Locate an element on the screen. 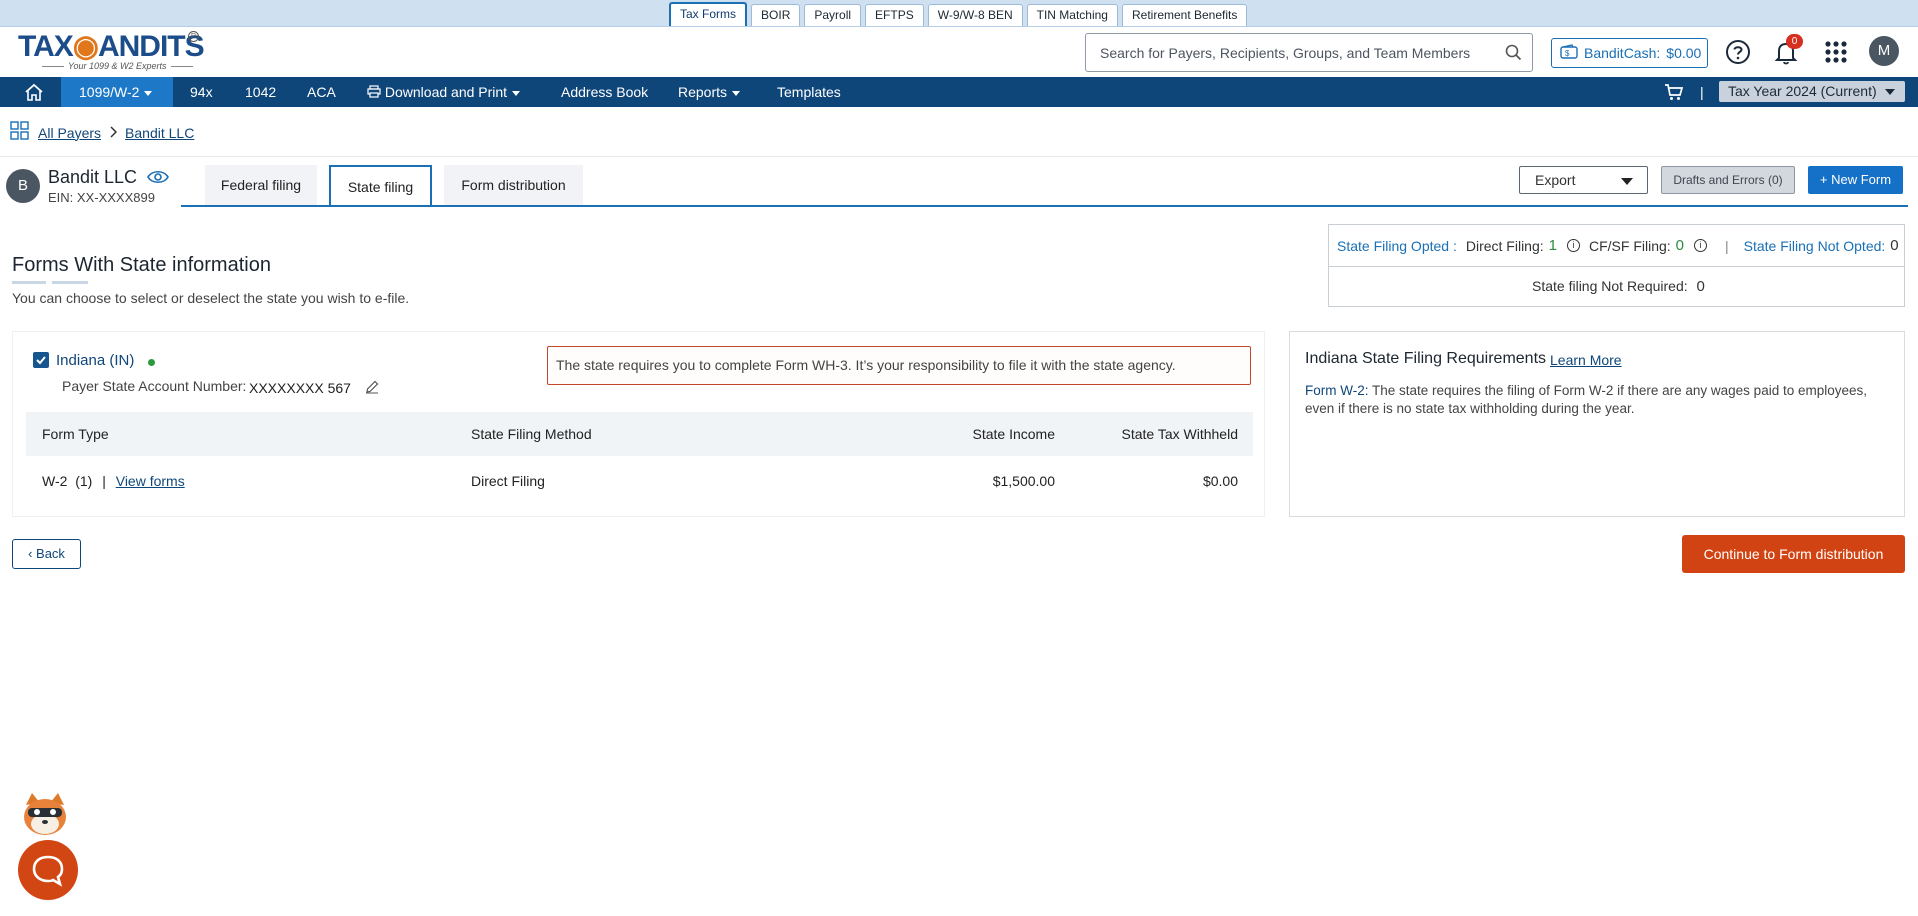 Image resolution: width=1918 pixels, height=916 pixels. product-tab-payroll: Payroll is located at coordinates (833, 15).